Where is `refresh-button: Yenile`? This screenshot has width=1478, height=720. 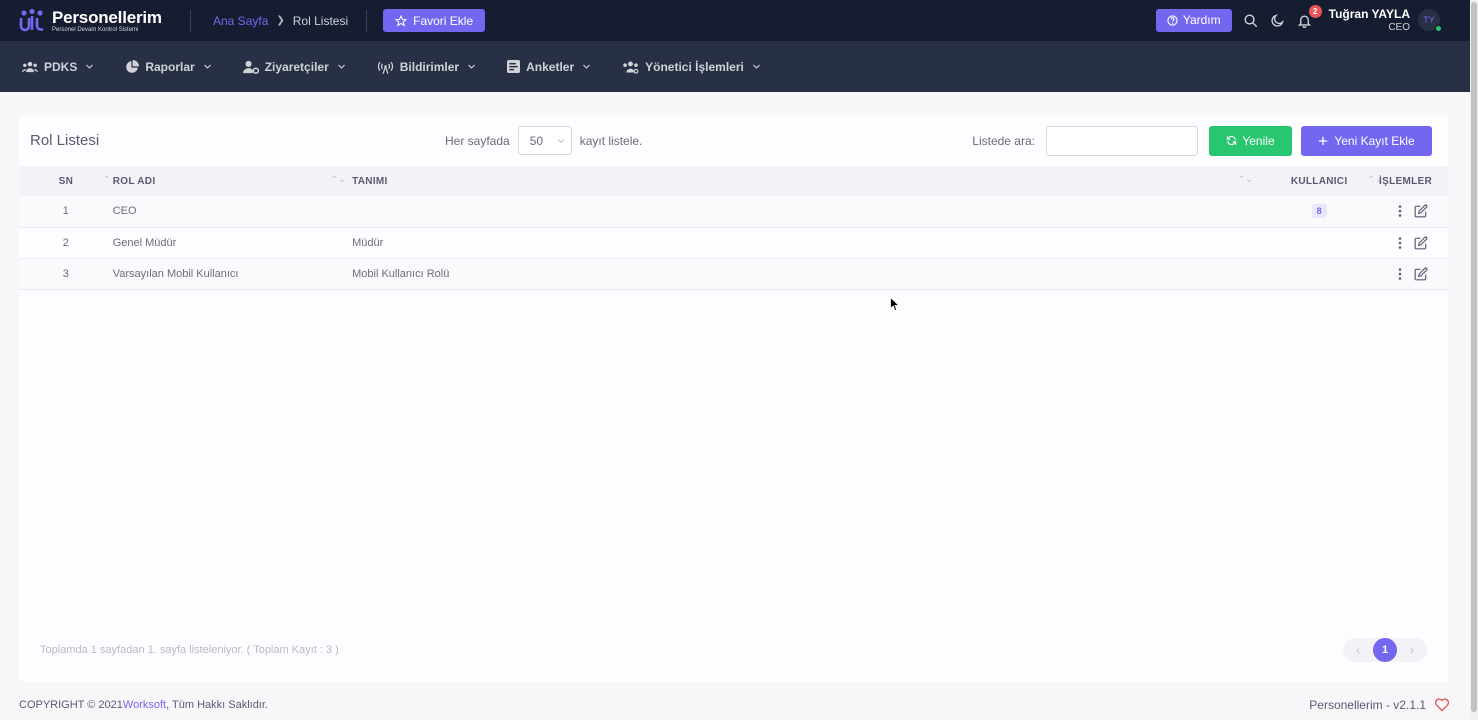 refresh-button: Yenile is located at coordinates (1250, 140).